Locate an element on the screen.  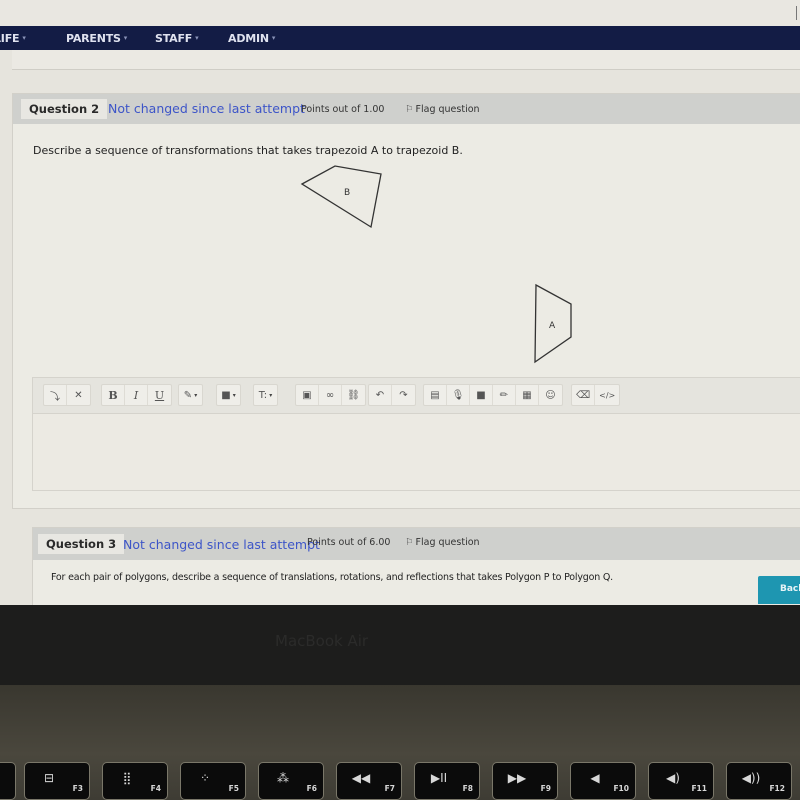
toolbar-group: T: ▾ is located at coordinates (265, 395).